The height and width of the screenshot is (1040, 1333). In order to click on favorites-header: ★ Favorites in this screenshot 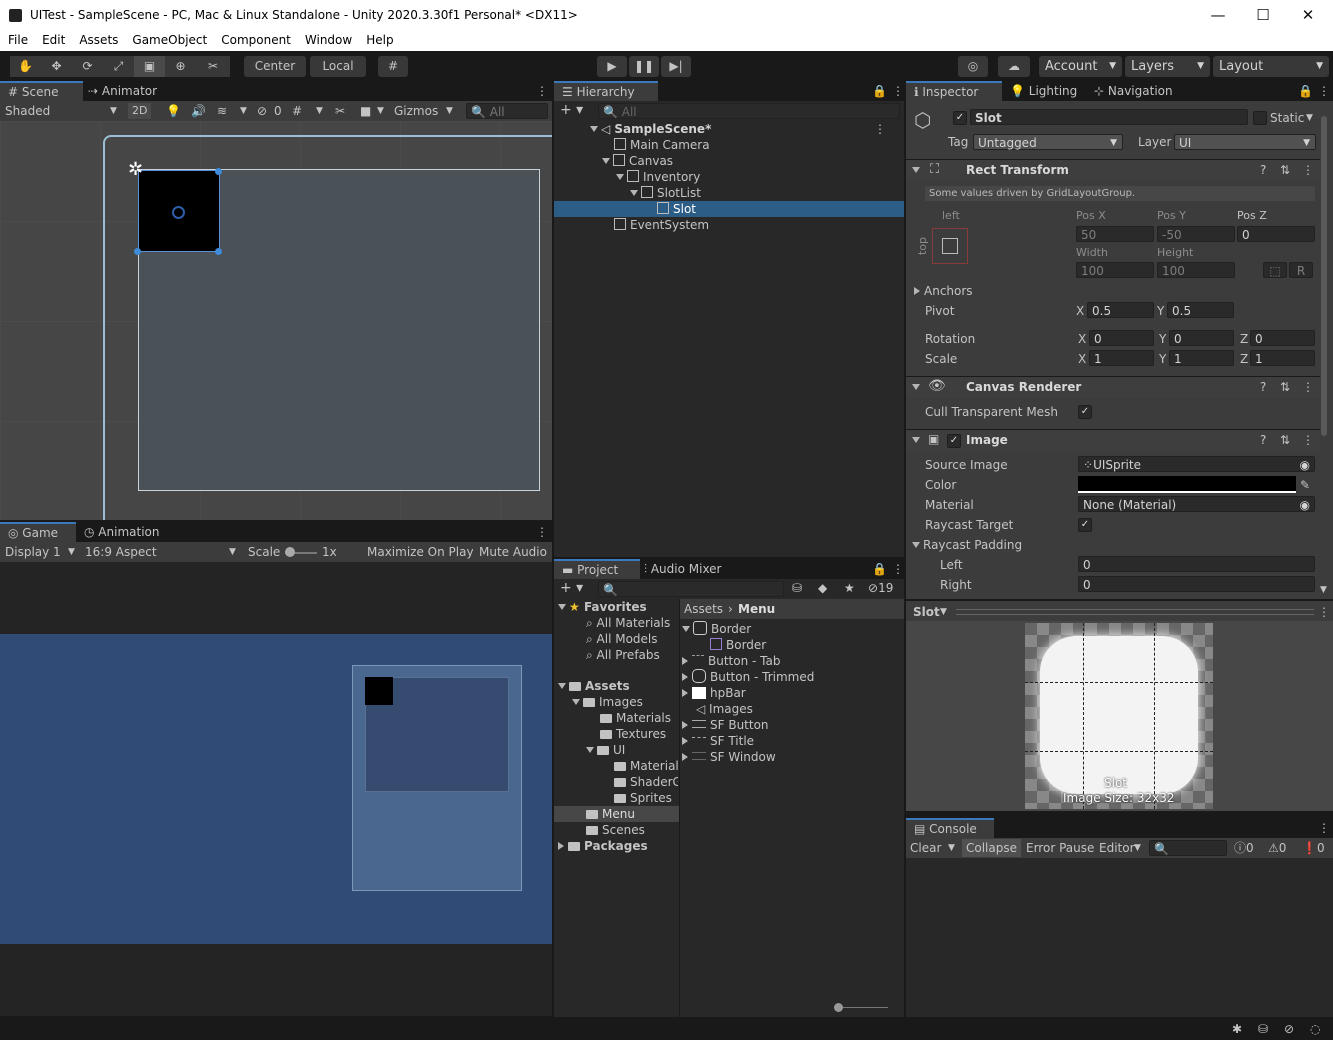, I will do `click(602, 607)`.